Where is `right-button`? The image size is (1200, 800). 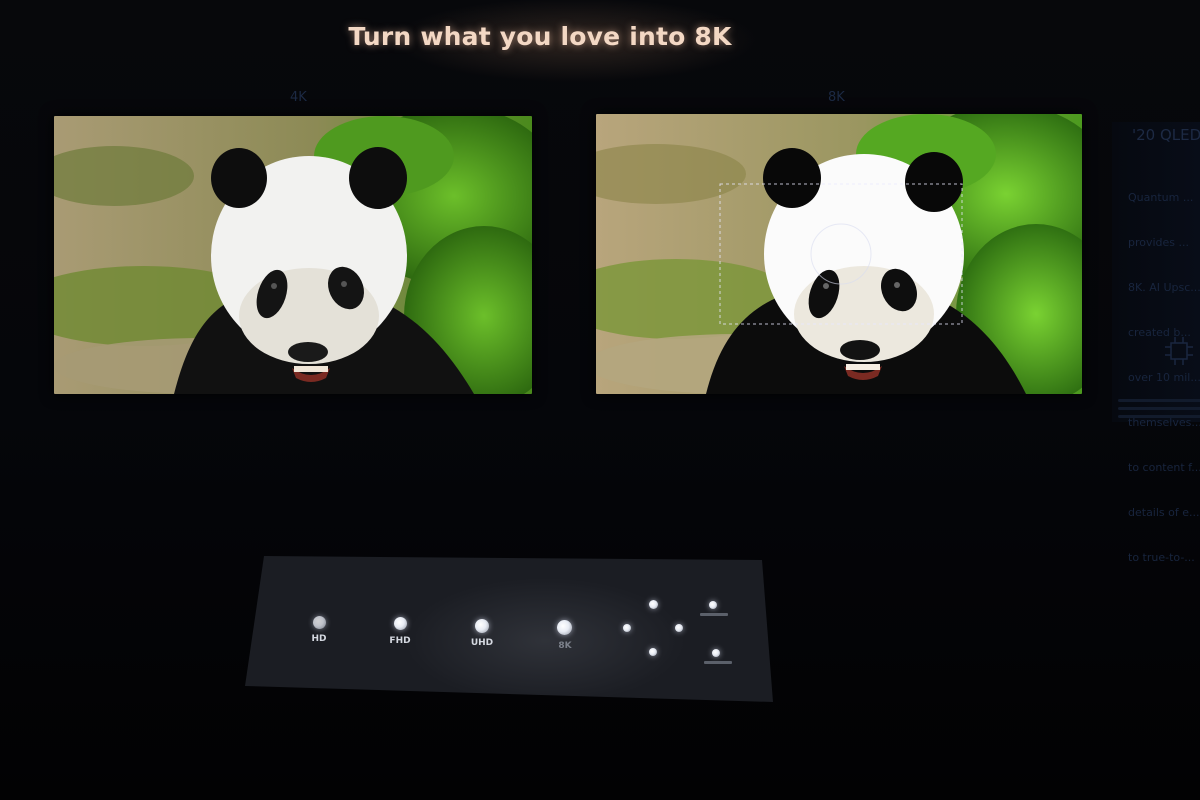 right-button is located at coordinates (679, 628).